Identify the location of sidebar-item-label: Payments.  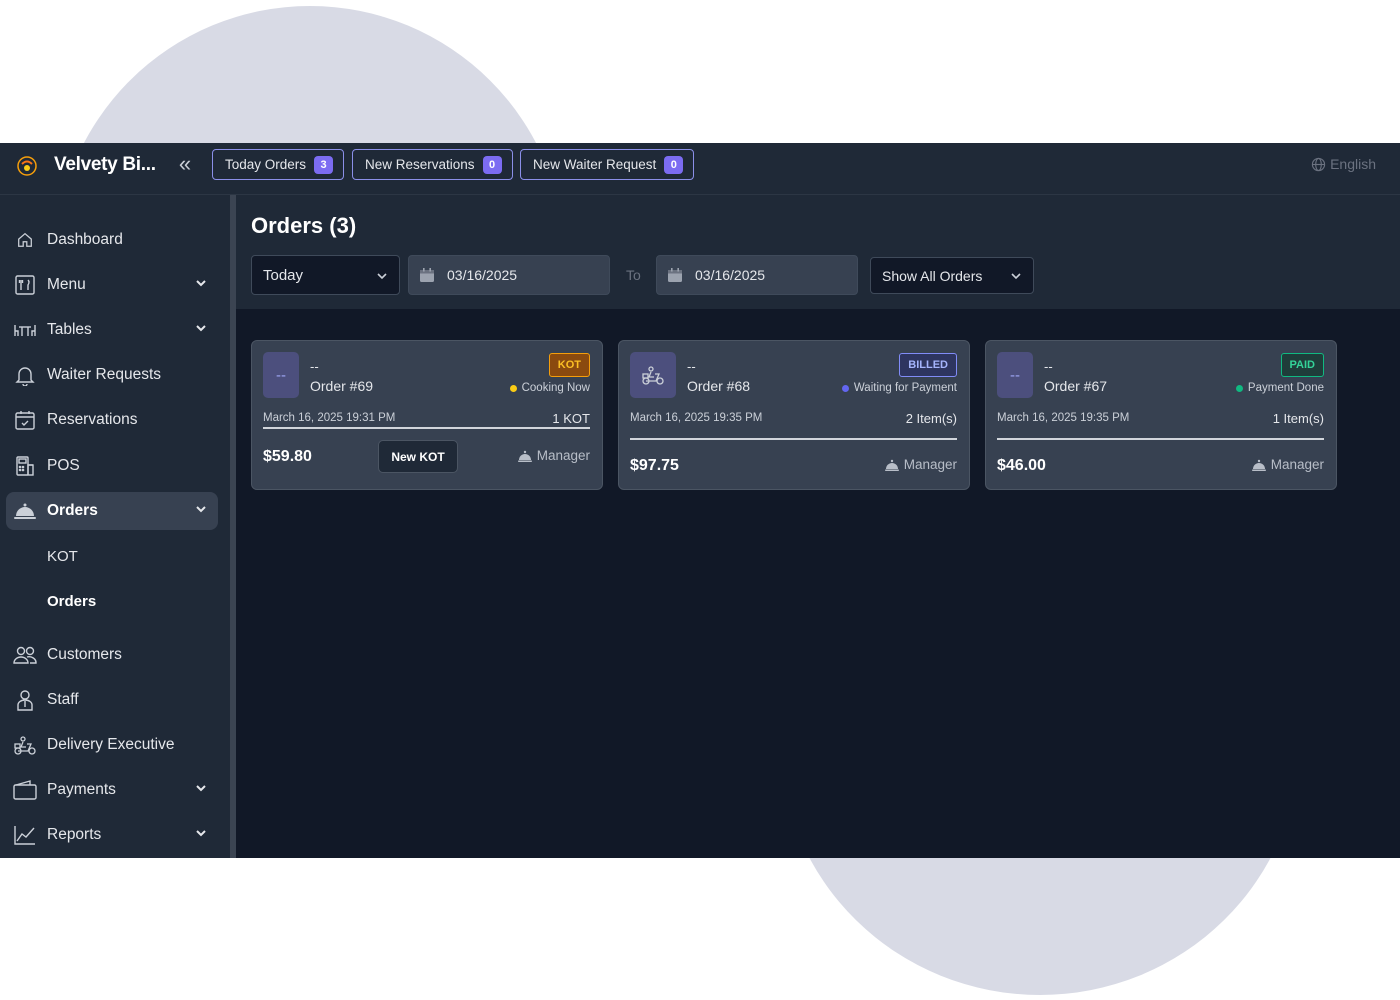
(81, 789).